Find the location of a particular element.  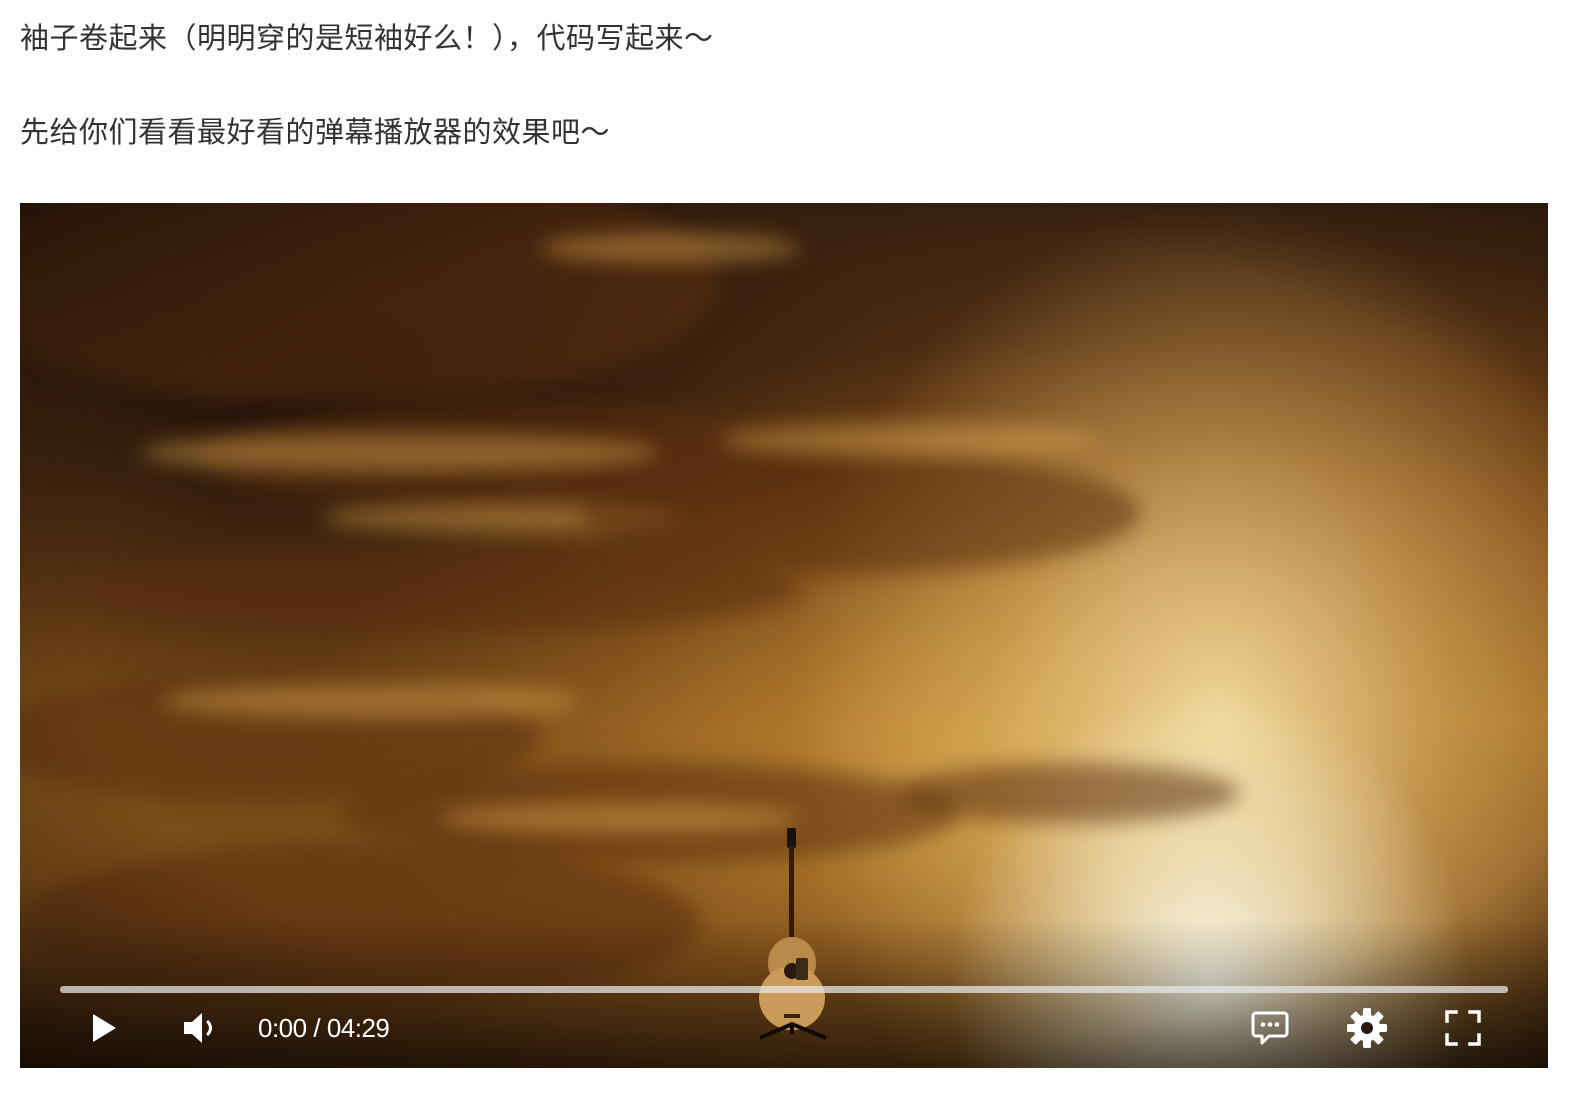

gear-icon is located at coordinates (1367, 1028).